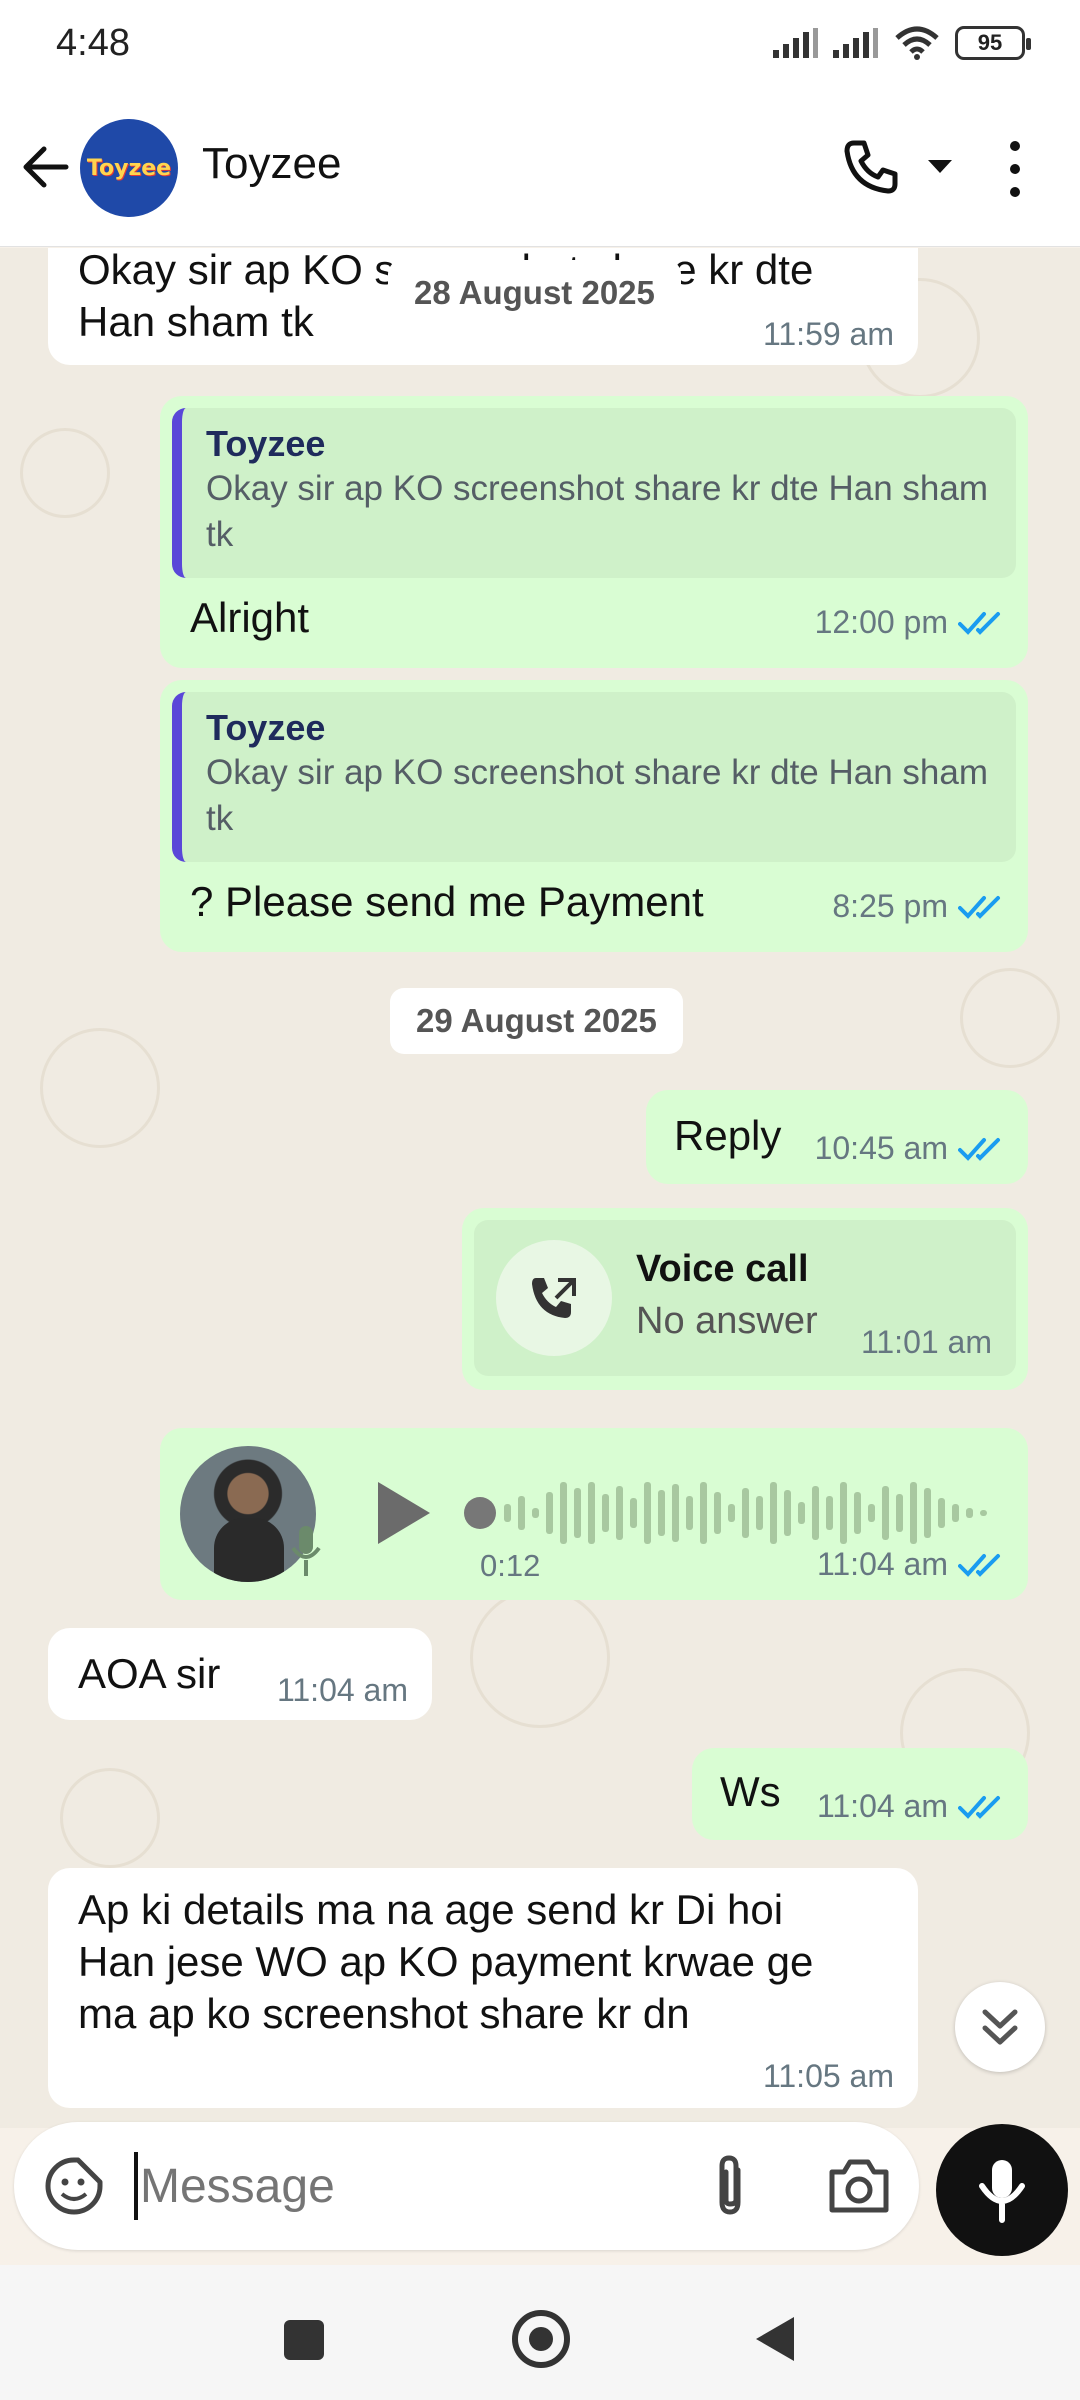  I want to click on message-meta: 10:45 am, so click(909, 1148).